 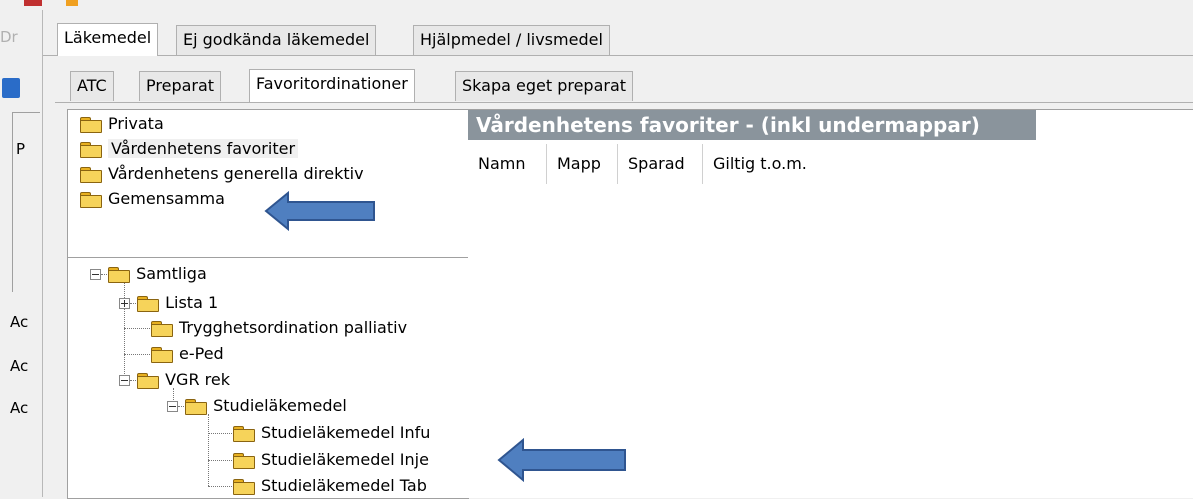 I want to click on list-item: Privata, so click(x=122, y=124).